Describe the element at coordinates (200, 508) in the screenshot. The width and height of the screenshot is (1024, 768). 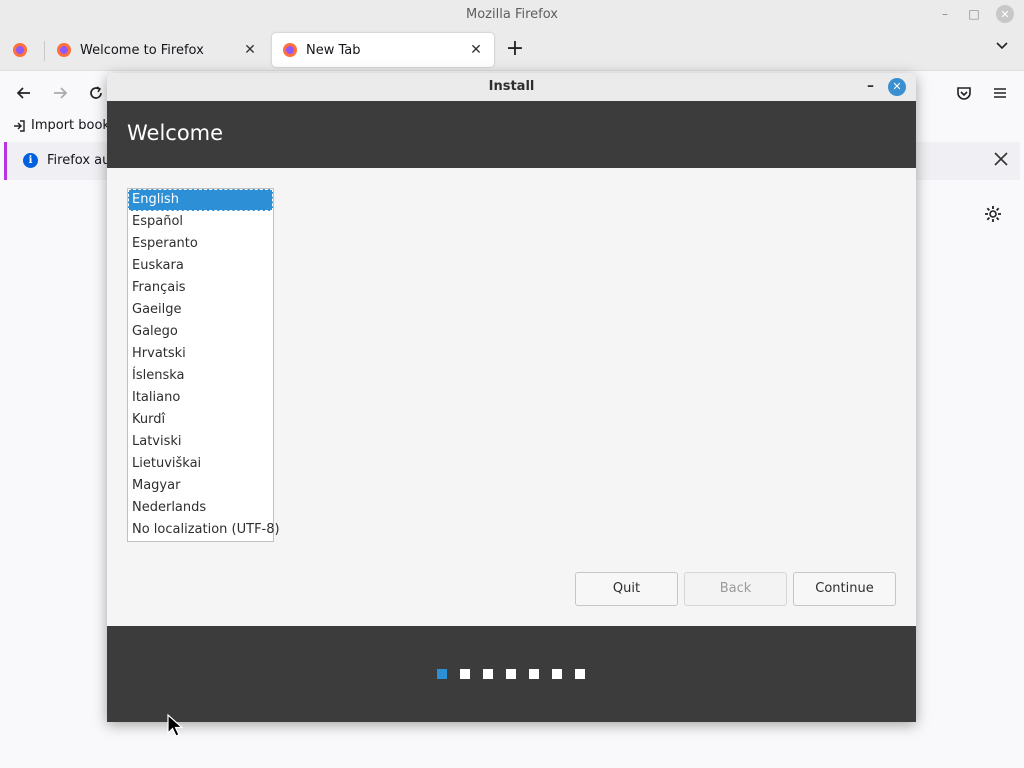
I see `language-item: Nederlands` at that location.